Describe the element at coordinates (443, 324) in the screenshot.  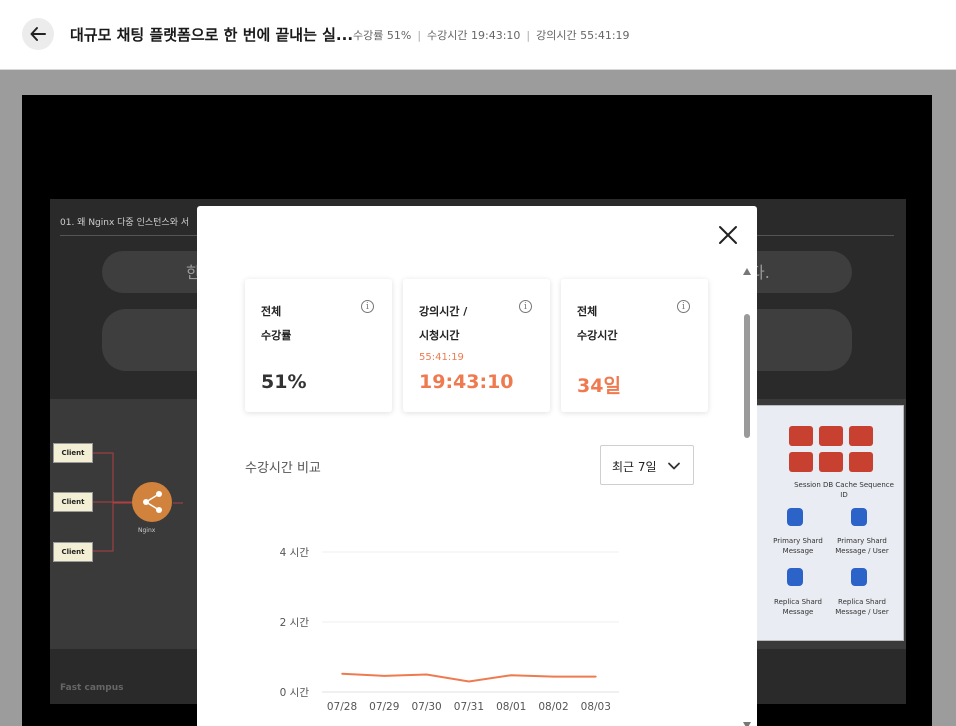
I see `card-label: 강의시간 / 시청시간` at that location.